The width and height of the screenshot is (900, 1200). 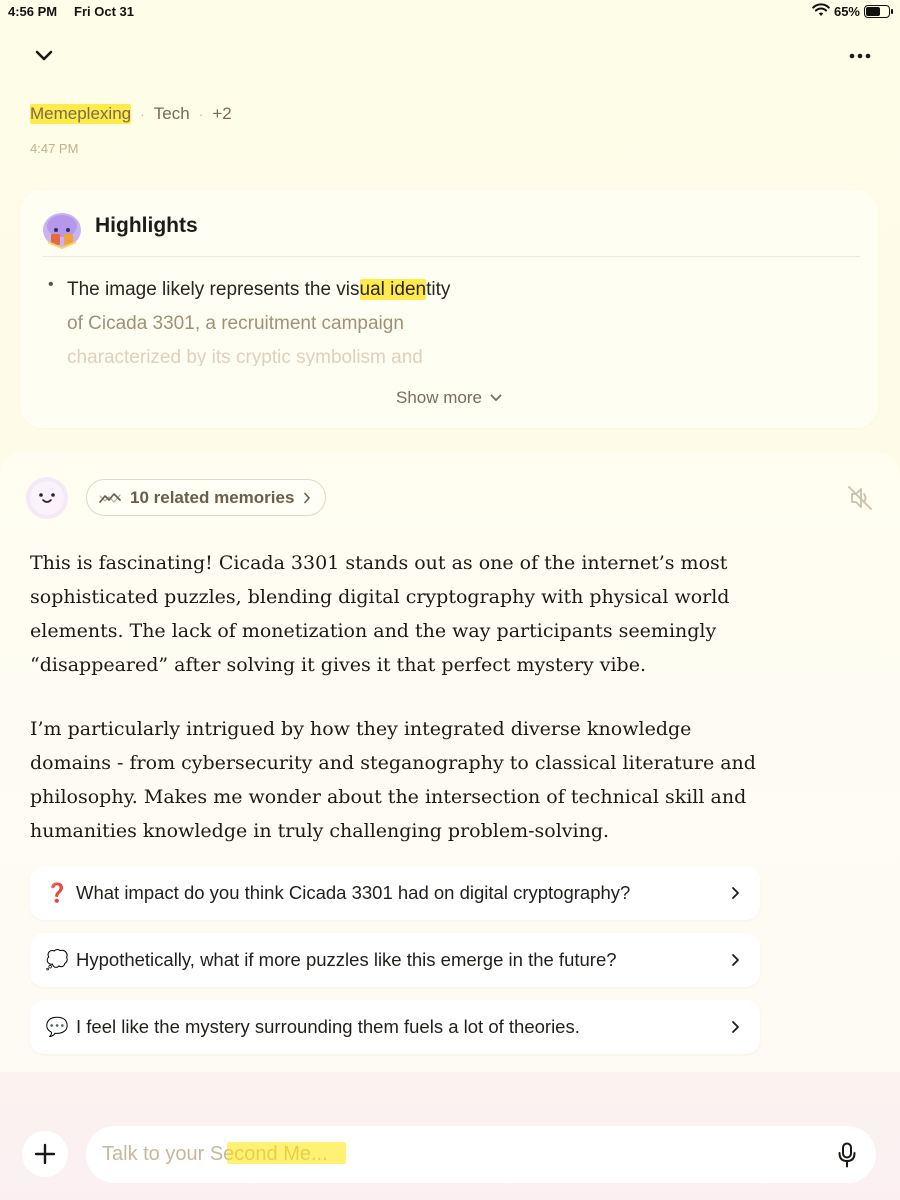 I want to click on highlights-title: Highlights, so click(x=146, y=225).